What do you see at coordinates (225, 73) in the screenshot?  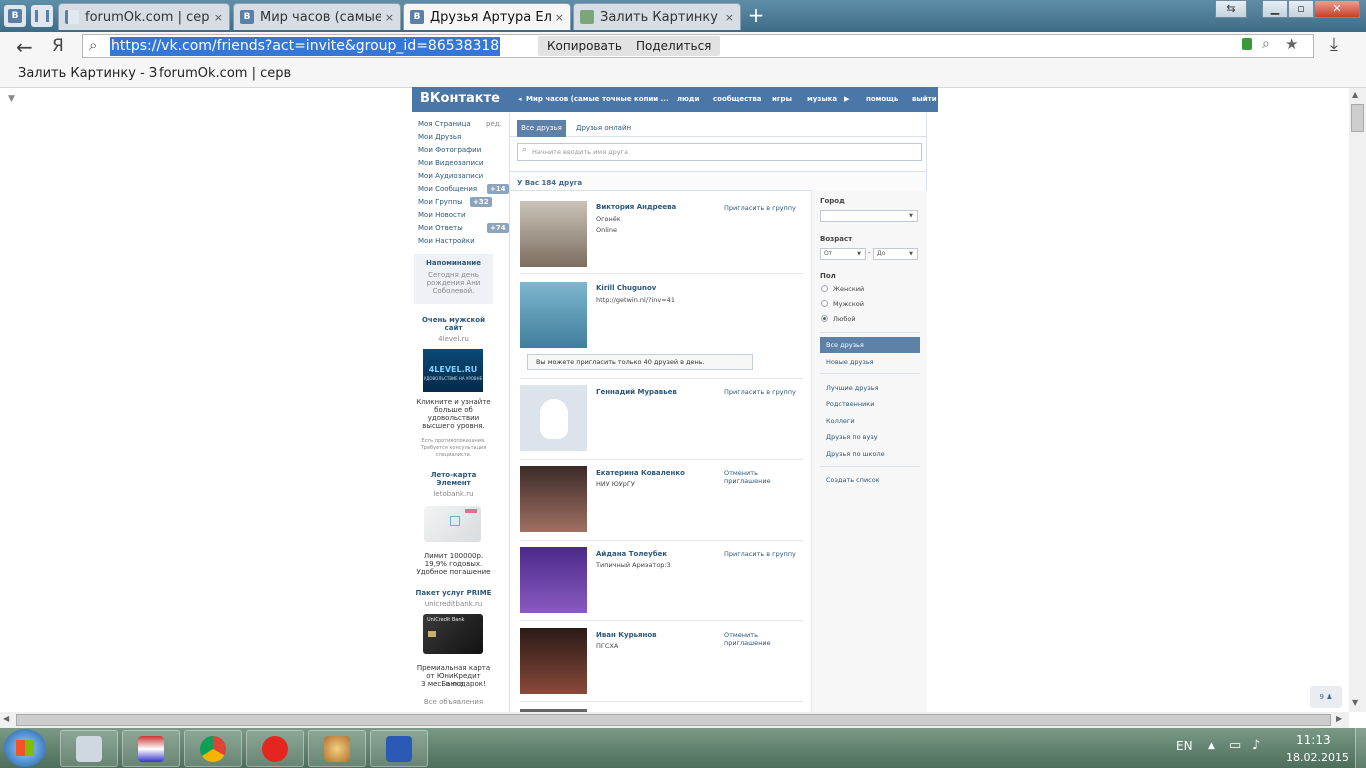 I see `bookmark-forumok: forumOk.com | серв` at bounding box center [225, 73].